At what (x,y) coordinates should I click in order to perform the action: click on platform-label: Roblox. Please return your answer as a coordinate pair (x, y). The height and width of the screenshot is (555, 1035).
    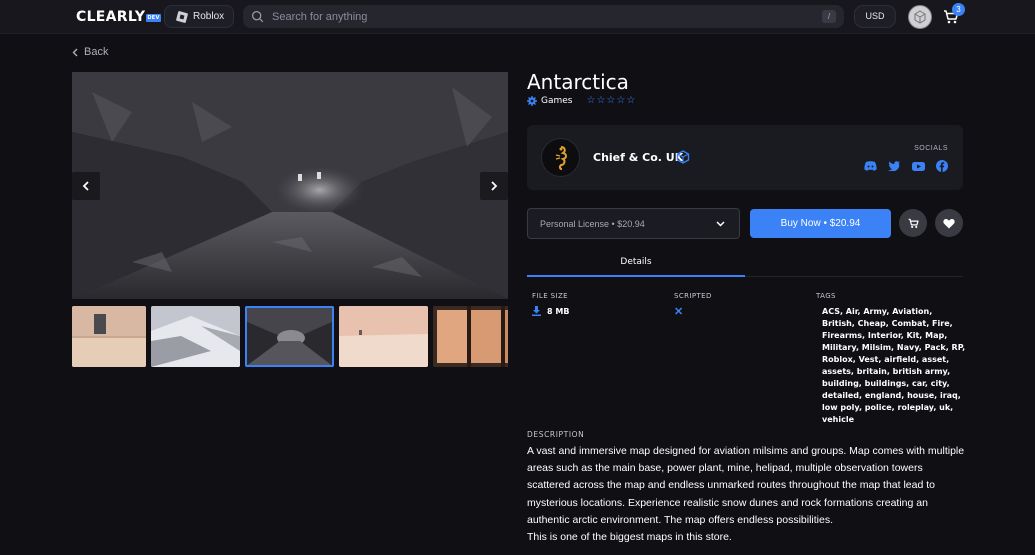
    Looking at the image, I should click on (209, 16).